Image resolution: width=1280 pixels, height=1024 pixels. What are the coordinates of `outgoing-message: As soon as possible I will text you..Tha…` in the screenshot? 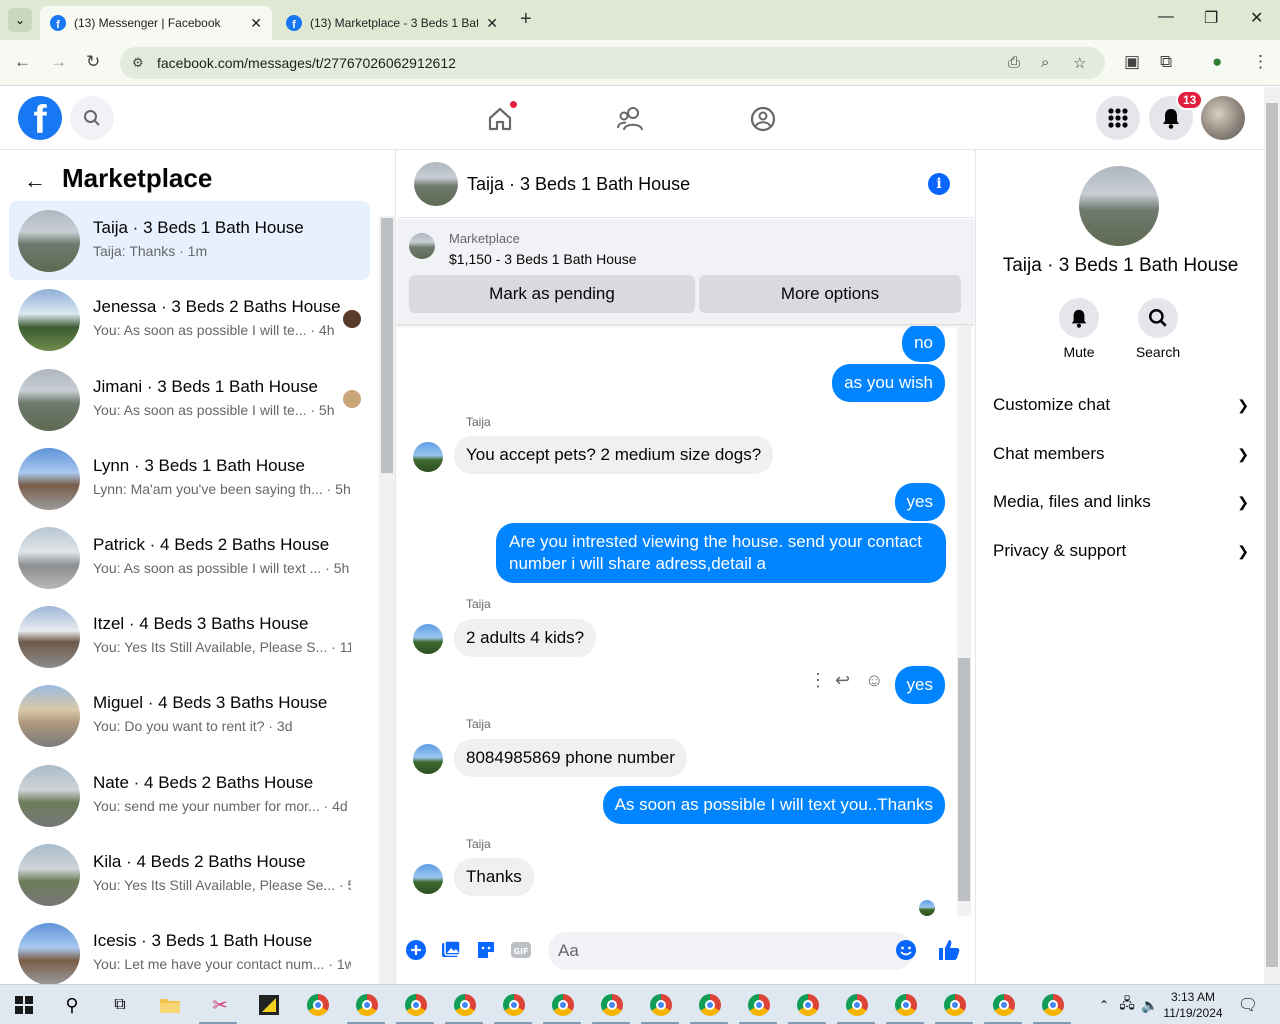 It's located at (773, 805).